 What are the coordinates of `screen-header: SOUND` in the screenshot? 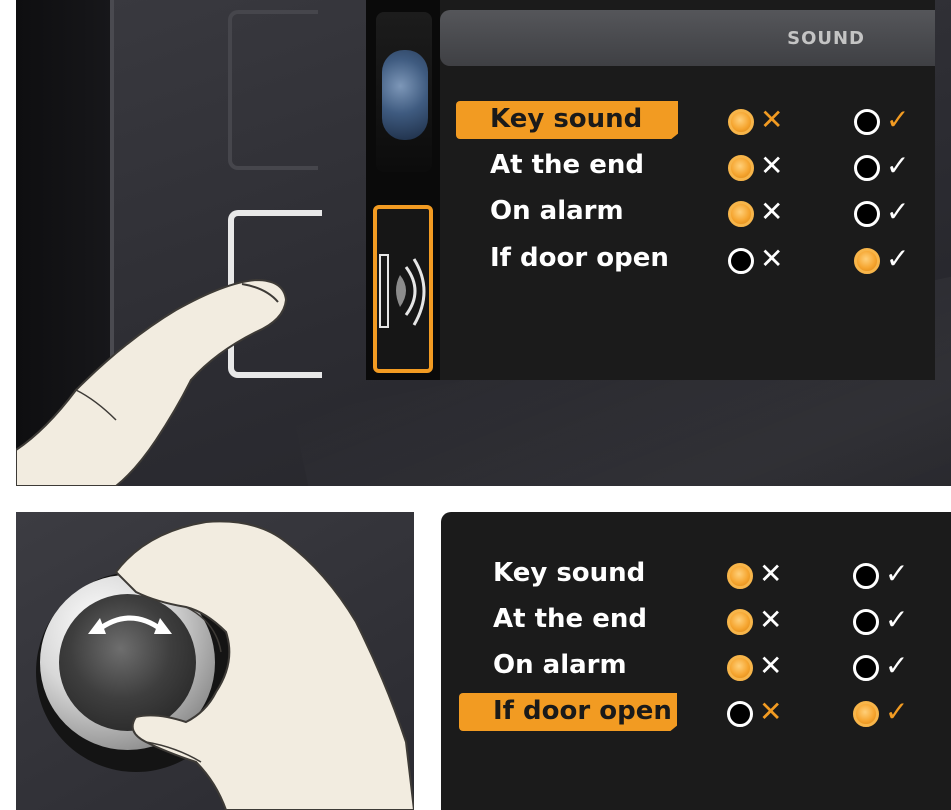 It's located at (687, 38).